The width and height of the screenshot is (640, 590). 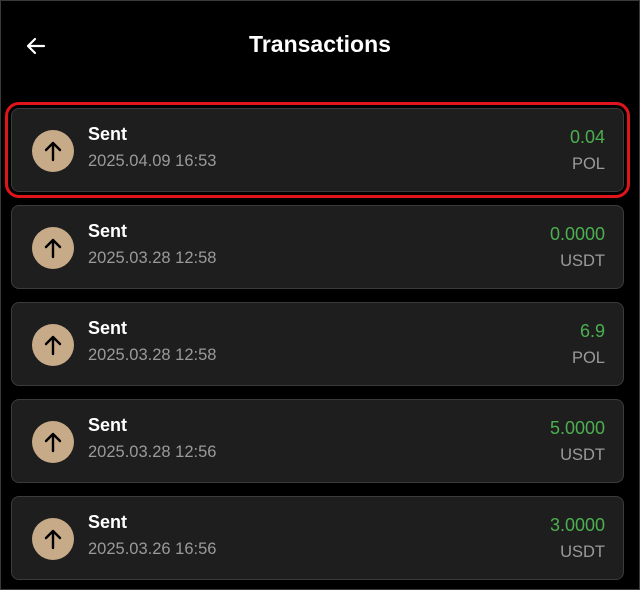 What do you see at coordinates (577, 428) in the screenshot?
I see `transaction-amount: 5.0000` at bounding box center [577, 428].